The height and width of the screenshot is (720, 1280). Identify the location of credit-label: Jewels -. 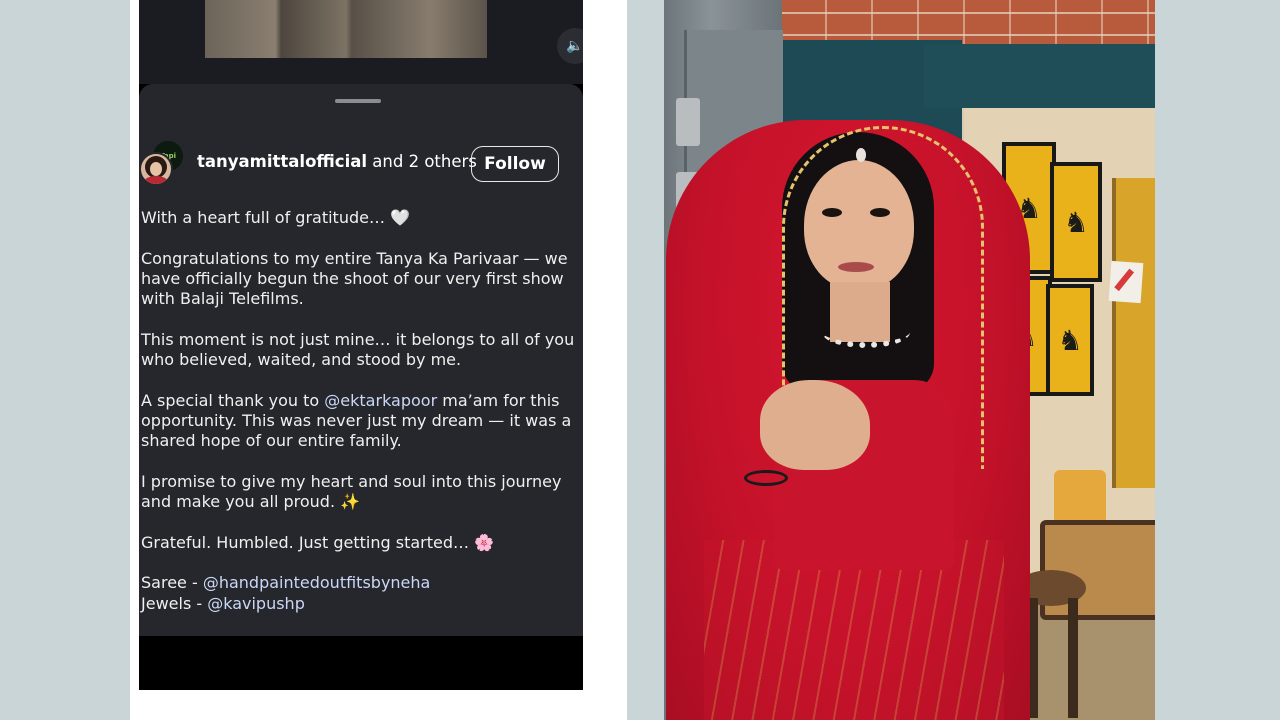
(174, 603).